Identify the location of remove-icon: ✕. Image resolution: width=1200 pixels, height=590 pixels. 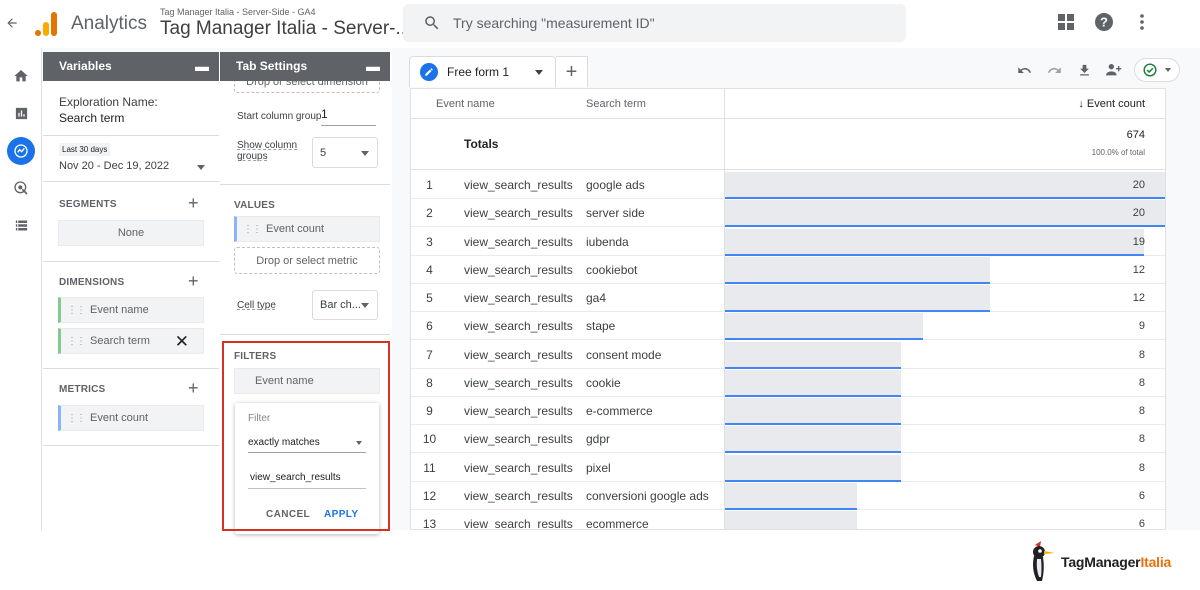
(182, 342).